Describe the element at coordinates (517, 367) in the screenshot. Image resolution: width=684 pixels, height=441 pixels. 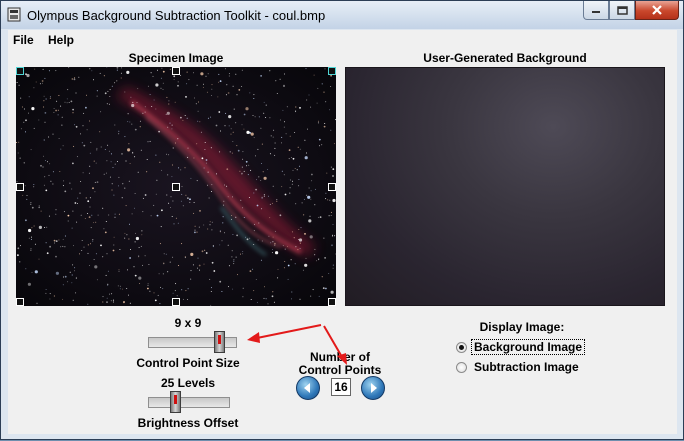
I see `option-subtraction-image: Subtraction Image` at that location.